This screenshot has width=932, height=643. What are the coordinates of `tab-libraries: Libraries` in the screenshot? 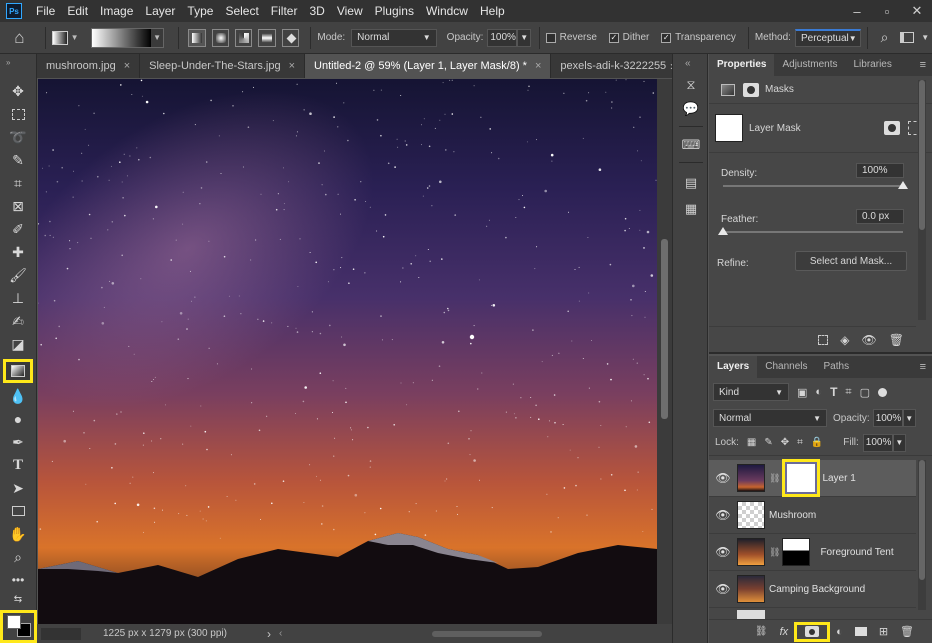 It's located at (873, 65).